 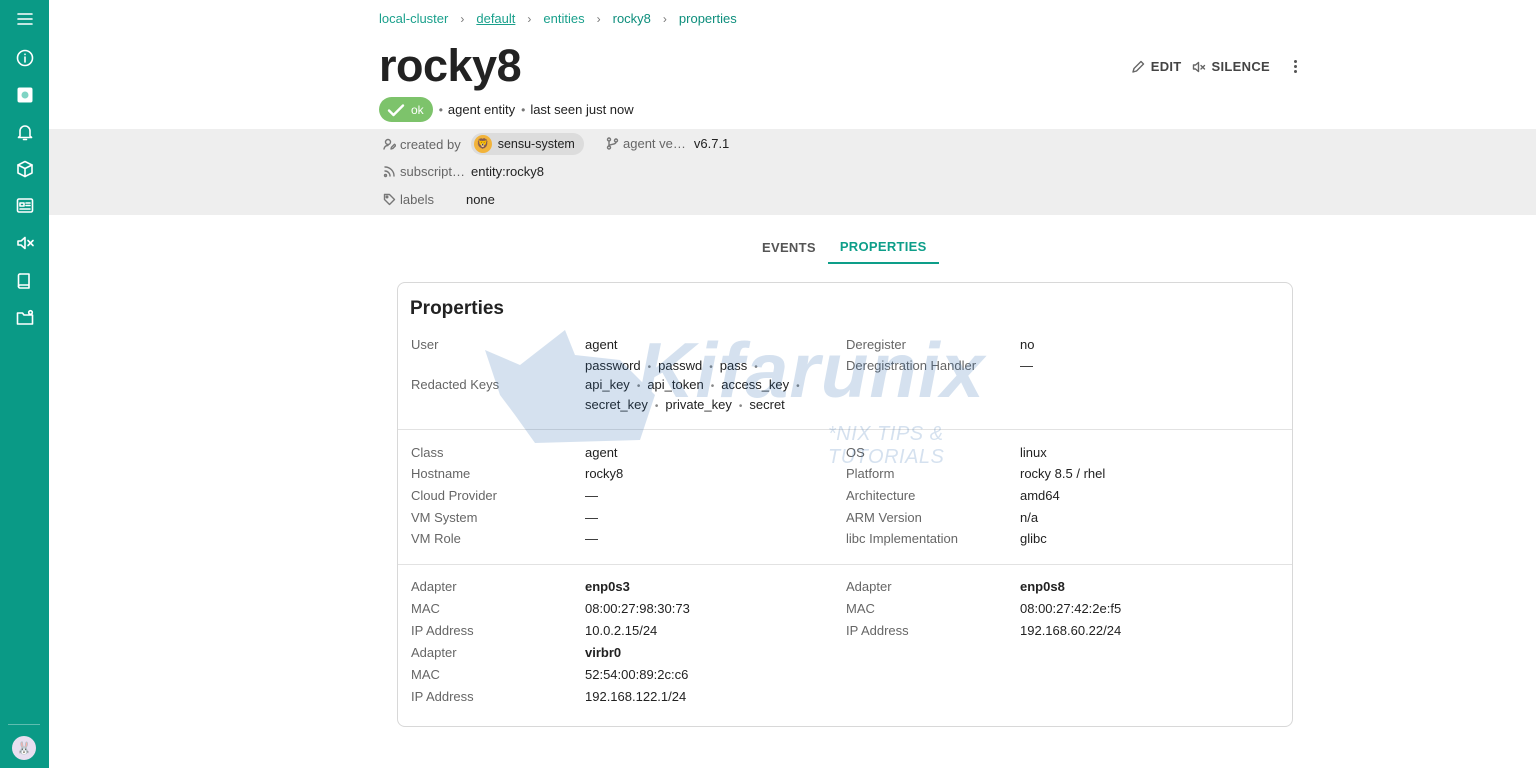 What do you see at coordinates (789, 247) in the screenshot?
I see `tab-events: EVENTS` at bounding box center [789, 247].